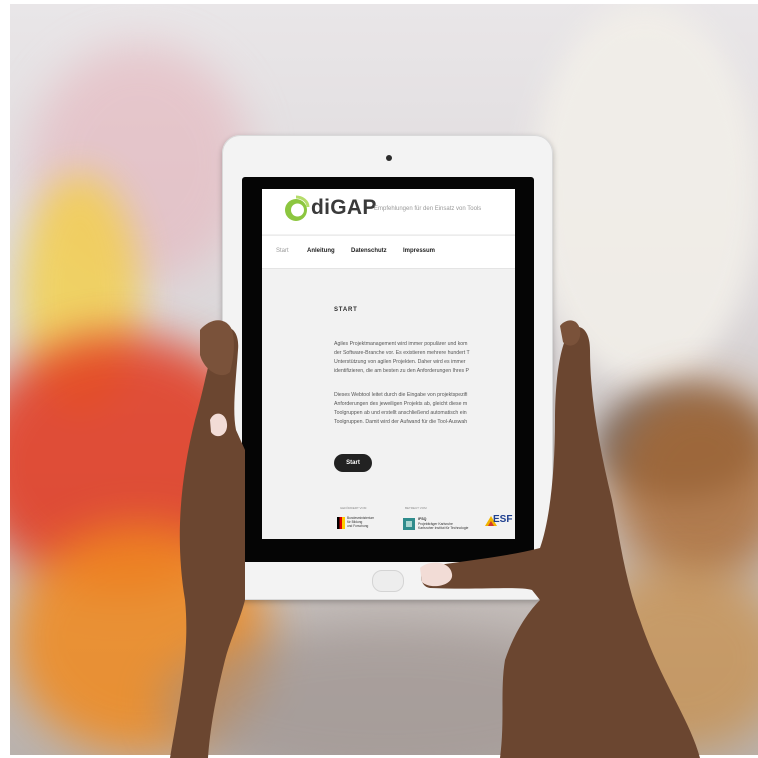 The width and height of the screenshot is (758, 758). I want to click on right-fingertip, so click(570, 333).